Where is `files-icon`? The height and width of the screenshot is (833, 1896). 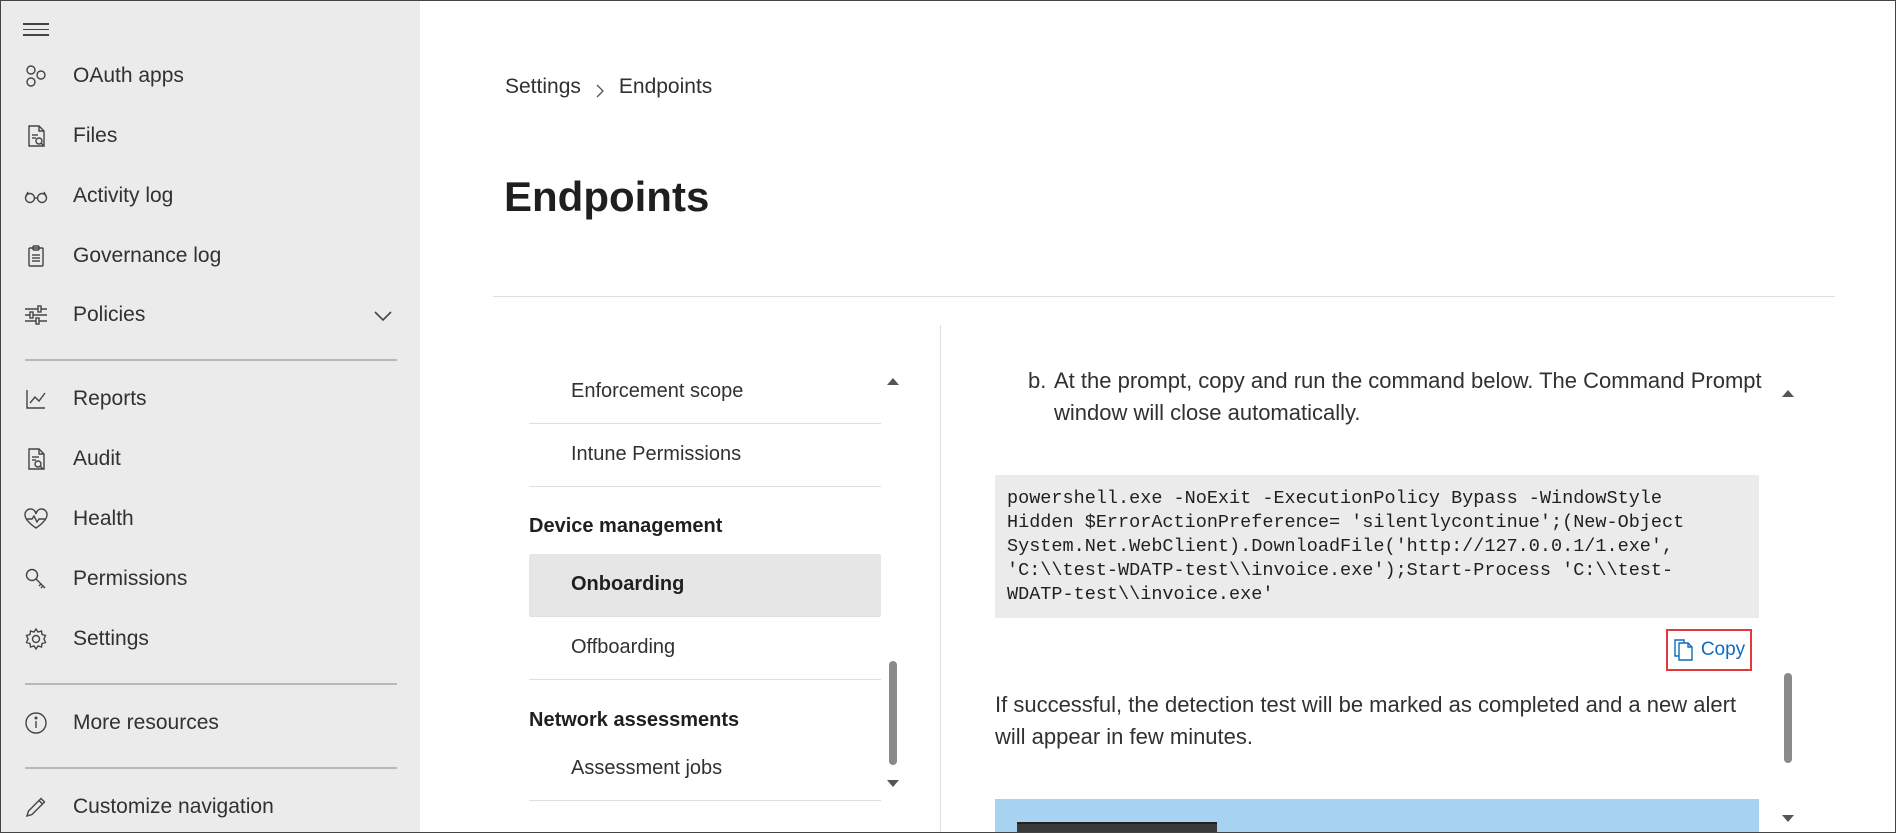
files-icon is located at coordinates (36, 136).